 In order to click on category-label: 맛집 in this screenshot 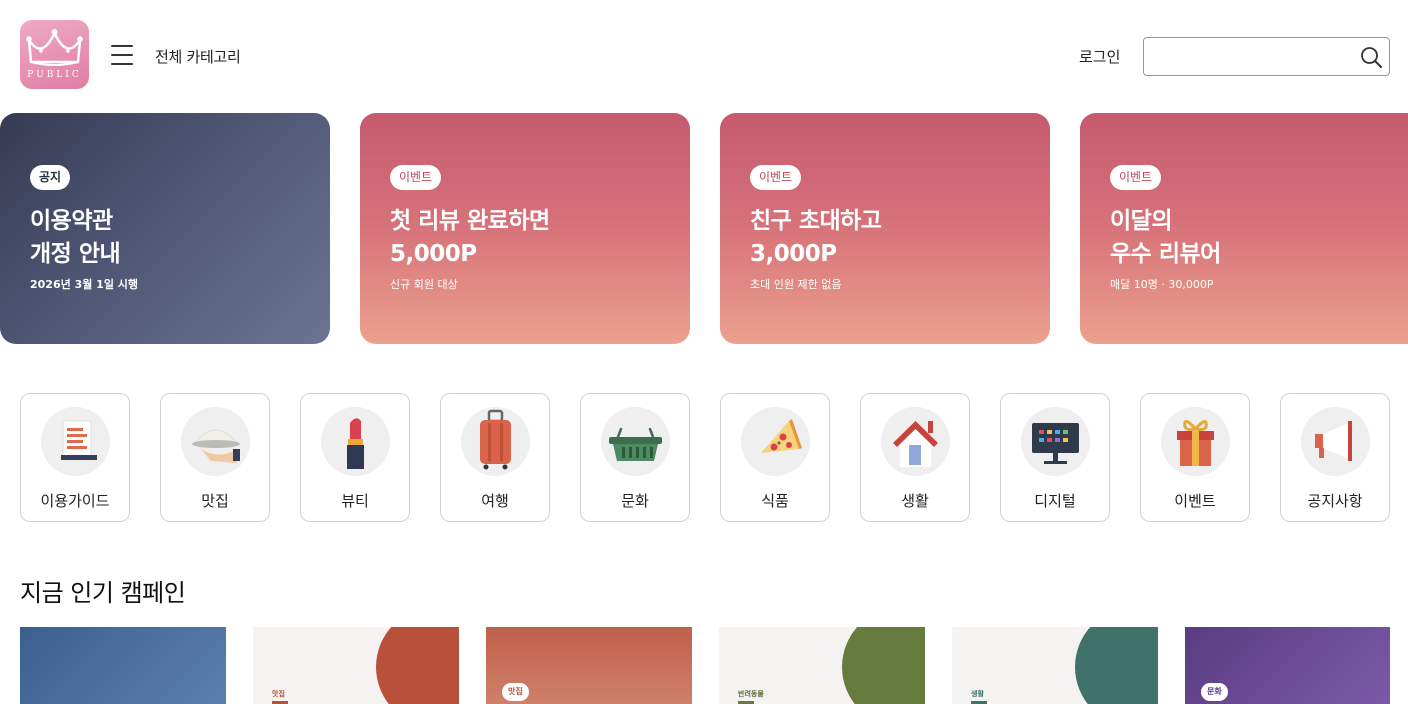, I will do `click(215, 501)`.